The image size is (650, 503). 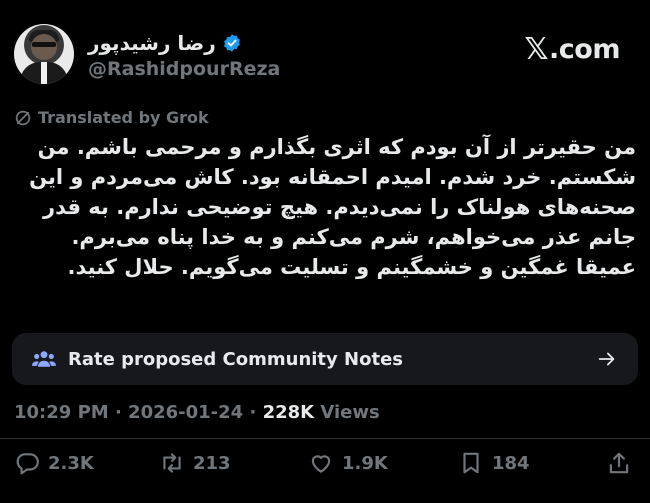 I want to click on bookmark-button: 184, so click(x=494, y=463).